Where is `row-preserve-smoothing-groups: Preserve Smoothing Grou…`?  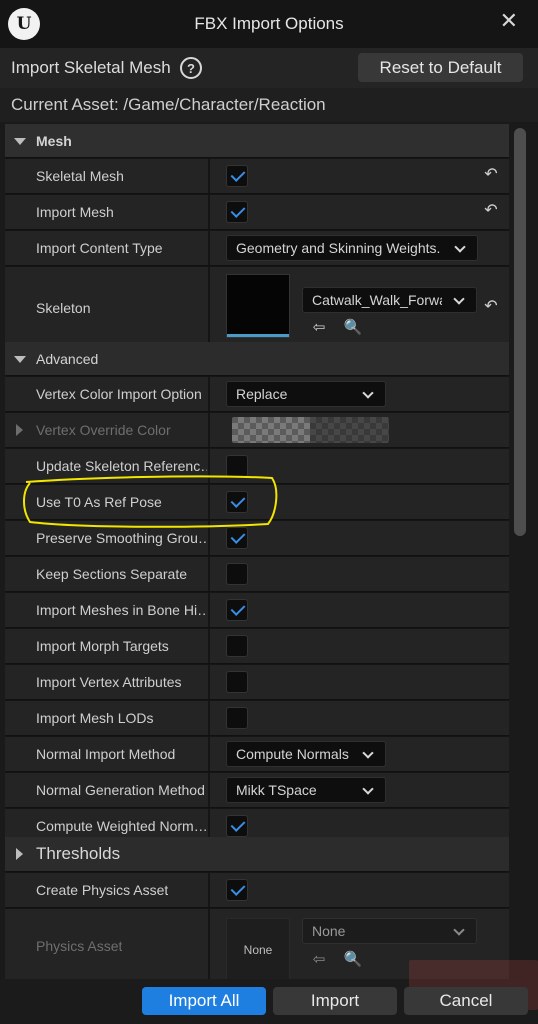 row-preserve-smoothing-groups: Preserve Smoothing Grou… is located at coordinates (257, 538).